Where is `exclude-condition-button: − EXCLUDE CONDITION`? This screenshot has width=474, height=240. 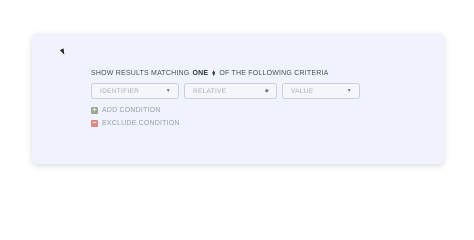 exclude-condition-button: − EXCLUDE CONDITION is located at coordinates (135, 123).